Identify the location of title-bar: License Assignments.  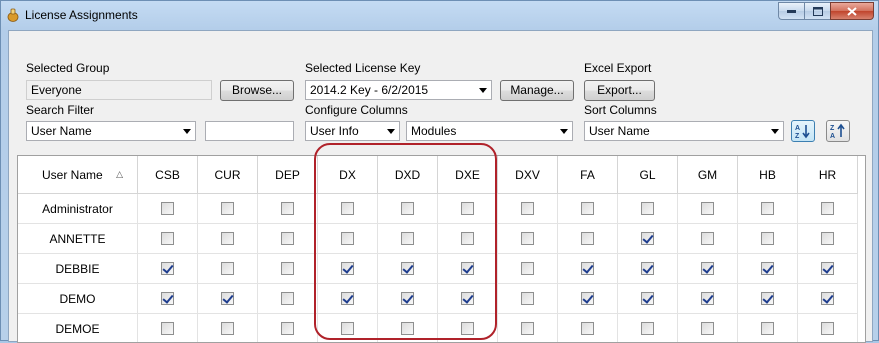
(439, 15).